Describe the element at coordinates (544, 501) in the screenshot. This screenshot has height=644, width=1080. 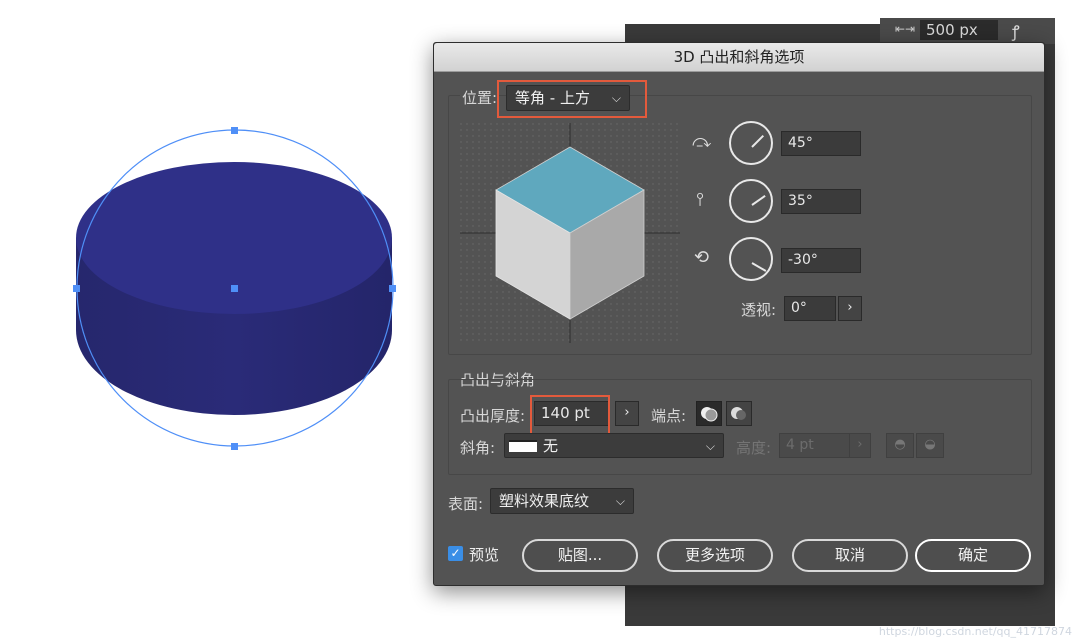
I see `surface-dropdown-value: 塑料效果底纹` at that location.